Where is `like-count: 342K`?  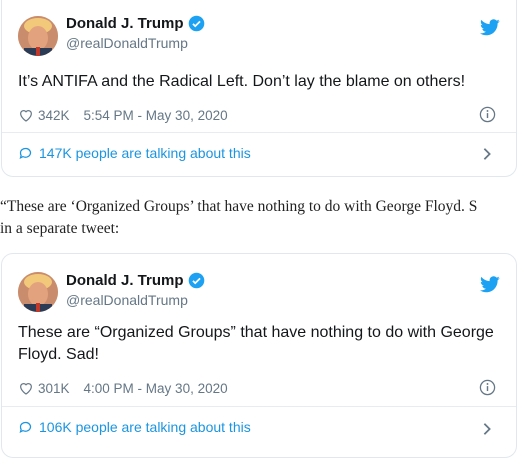
like-count: 342K is located at coordinates (54, 115).